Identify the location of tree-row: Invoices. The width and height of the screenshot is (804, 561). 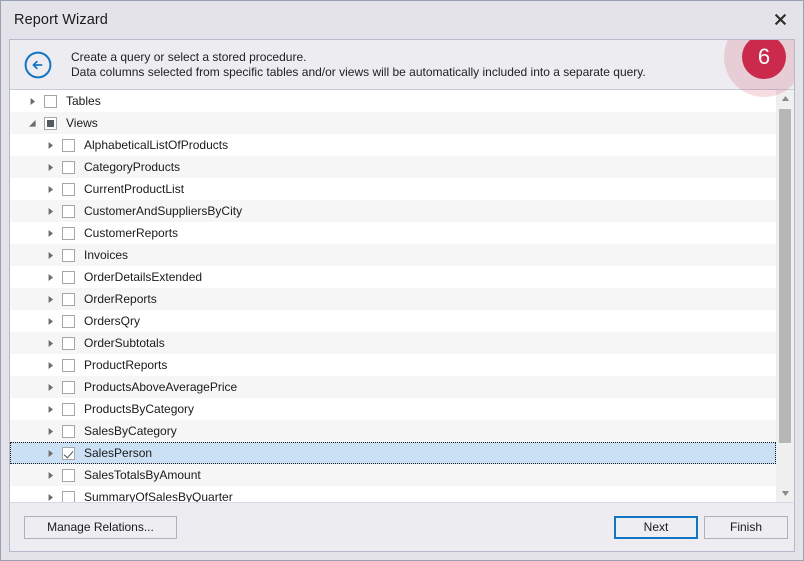
(393, 255).